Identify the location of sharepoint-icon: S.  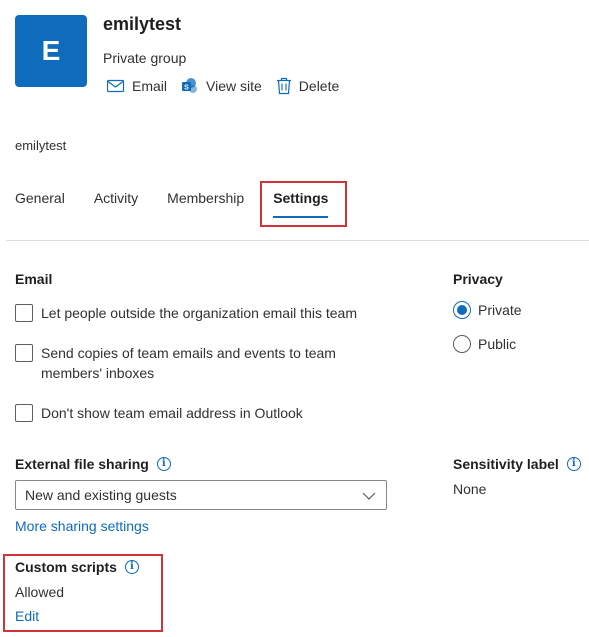
(190, 86).